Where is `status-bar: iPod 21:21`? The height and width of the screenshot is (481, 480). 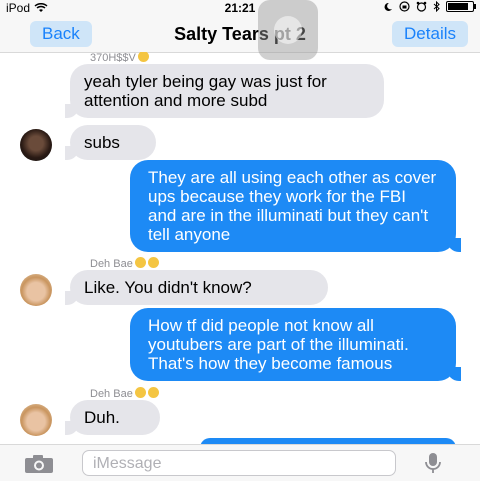
status-bar: iPod 21:21 is located at coordinates (240, 8).